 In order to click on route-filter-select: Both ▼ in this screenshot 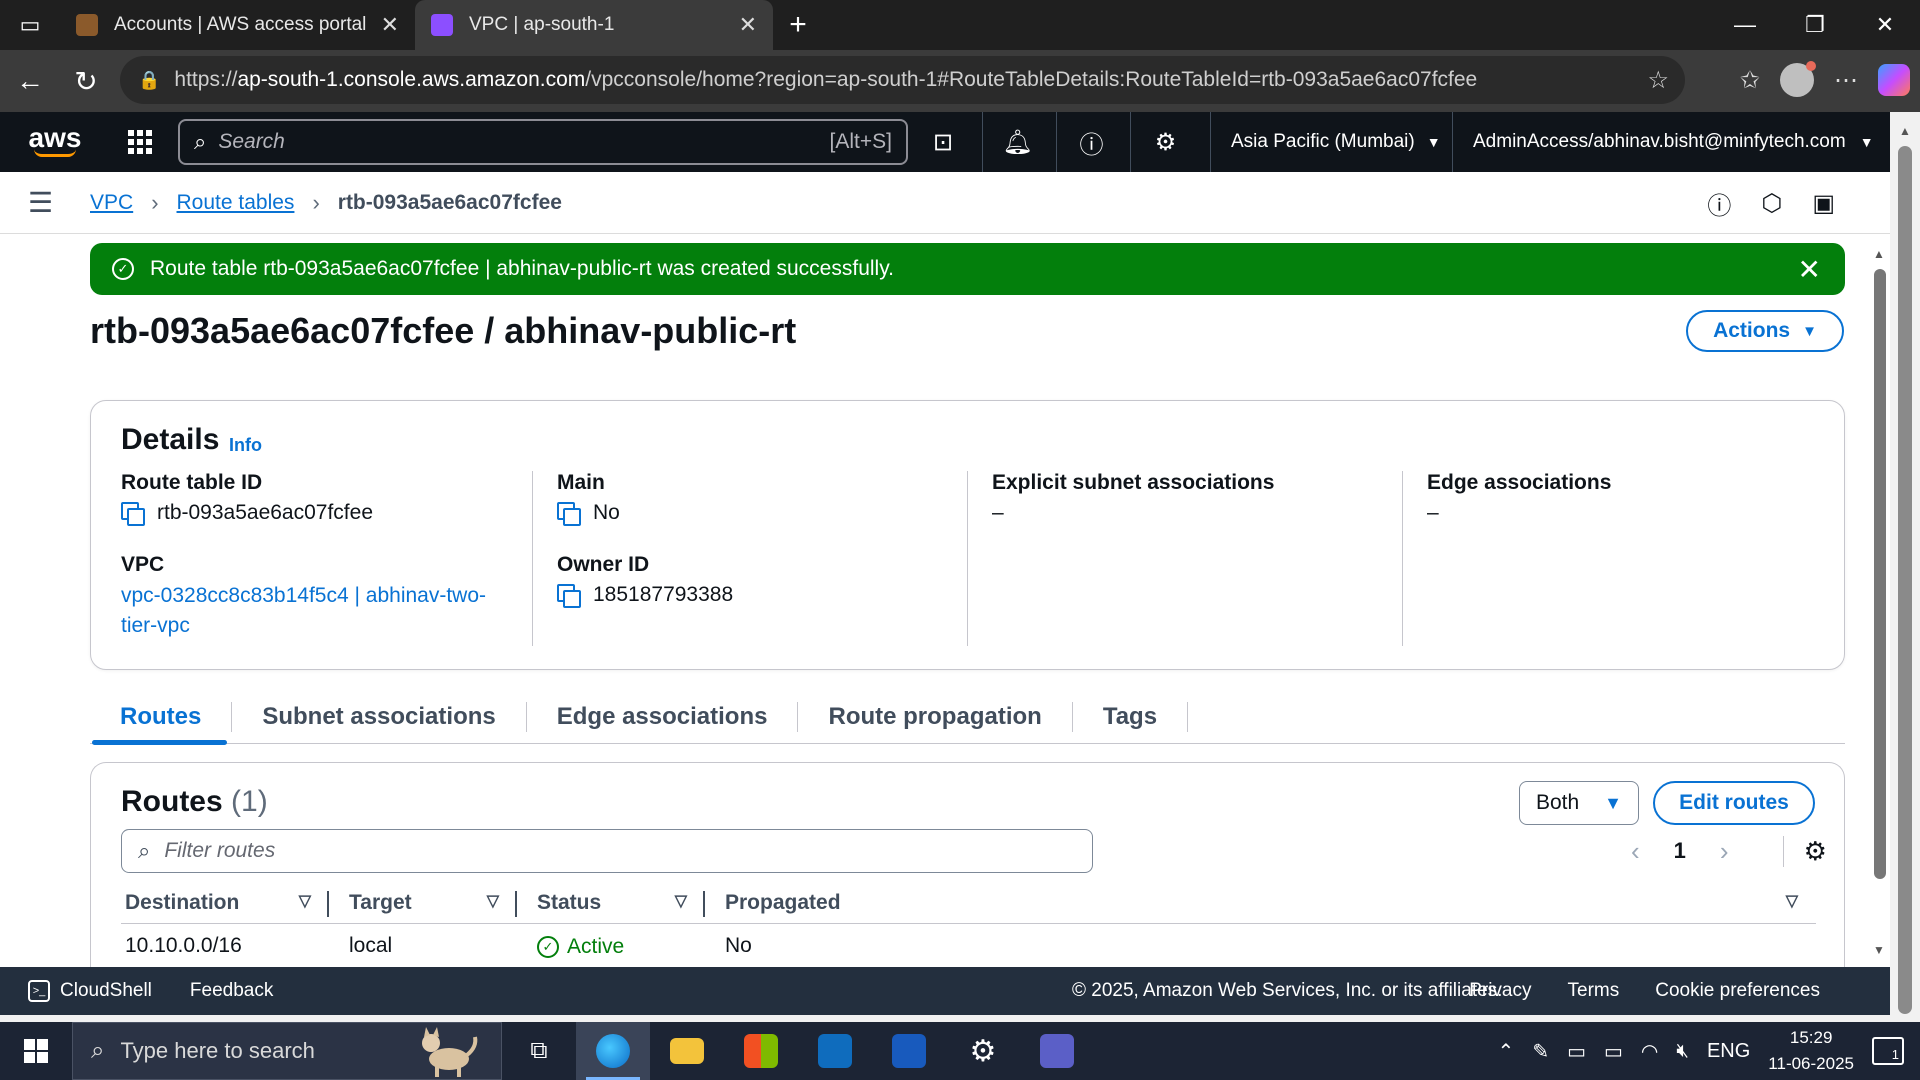, I will do `click(1579, 803)`.